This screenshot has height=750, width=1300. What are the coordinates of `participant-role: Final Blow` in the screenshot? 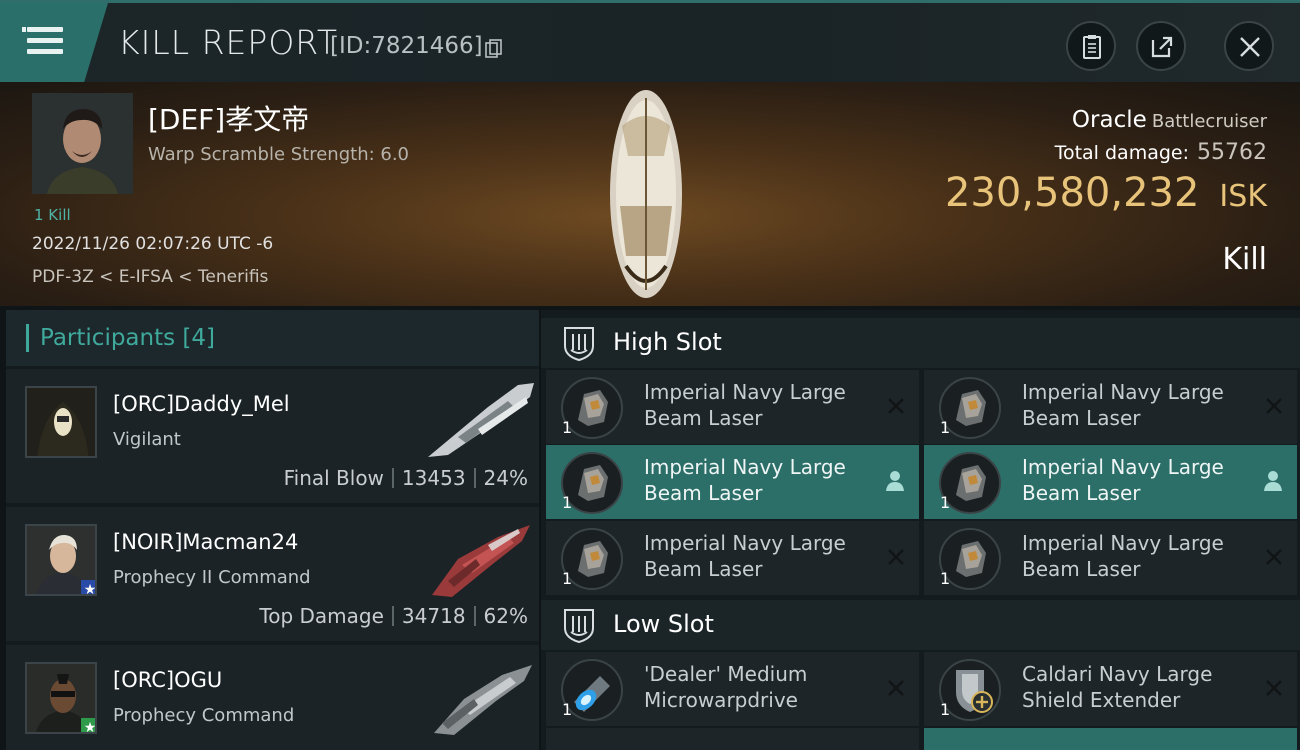 It's located at (333, 478).